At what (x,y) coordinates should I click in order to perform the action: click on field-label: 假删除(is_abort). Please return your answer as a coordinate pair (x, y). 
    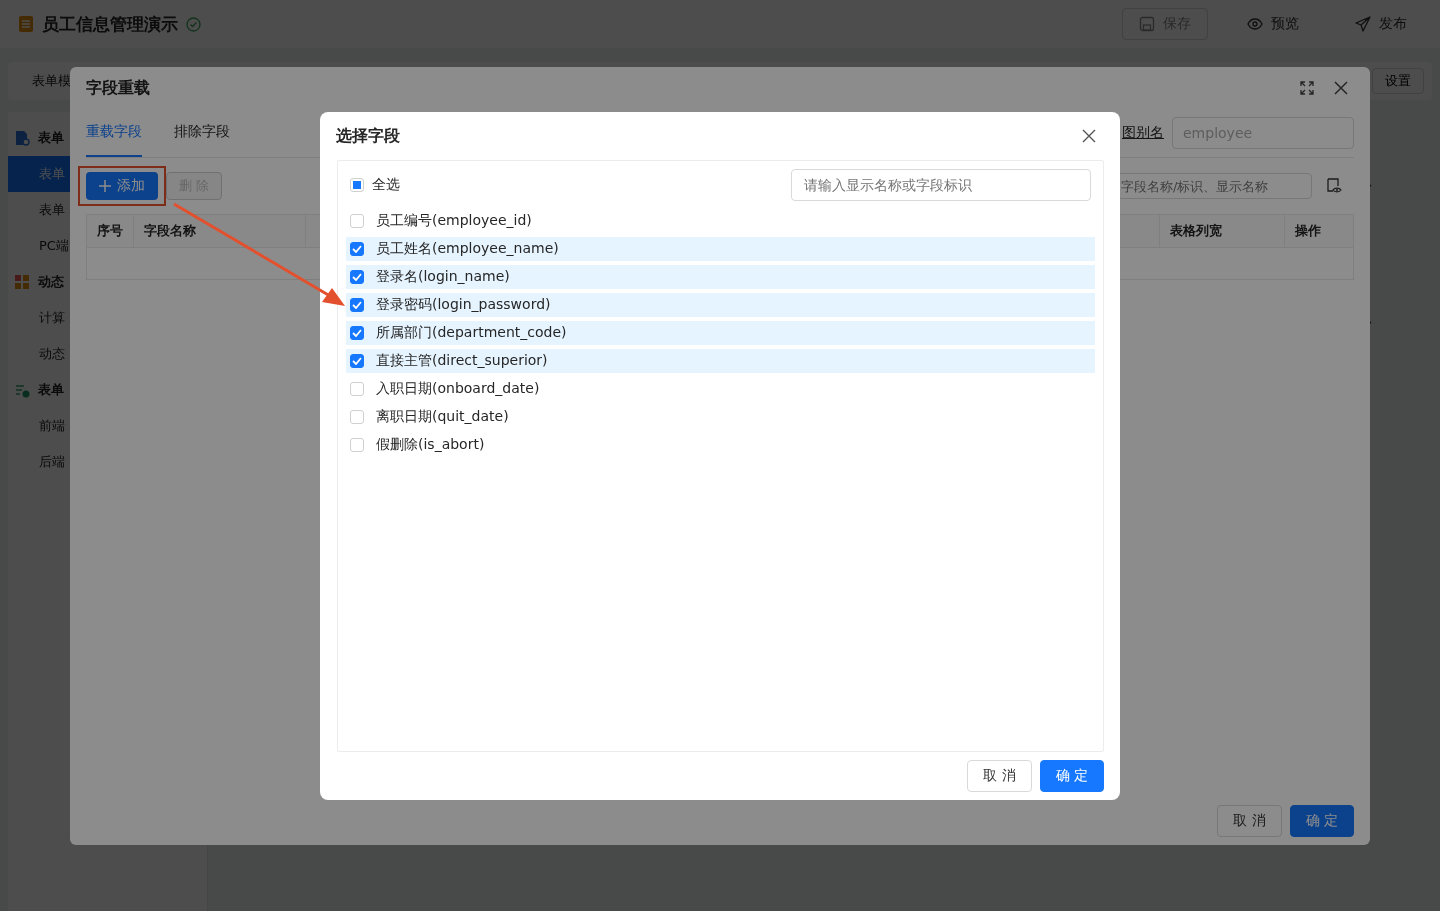
    Looking at the image, I should click on (430, 445).